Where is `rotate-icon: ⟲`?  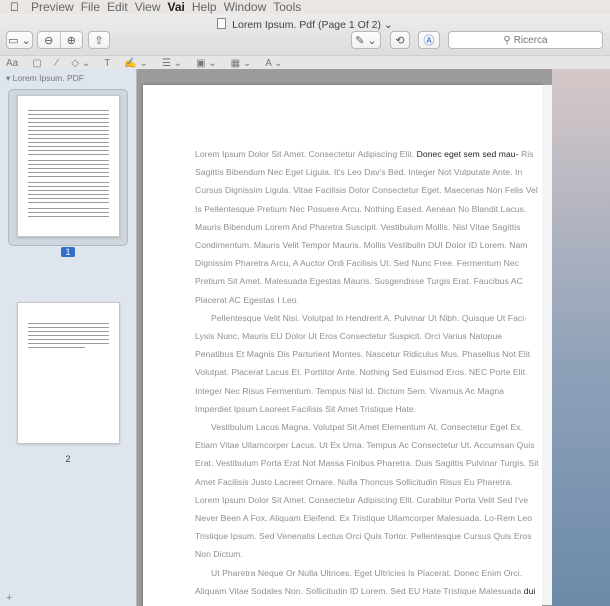
rotate-icon: ⟲ is located at coordinates (400, 40).